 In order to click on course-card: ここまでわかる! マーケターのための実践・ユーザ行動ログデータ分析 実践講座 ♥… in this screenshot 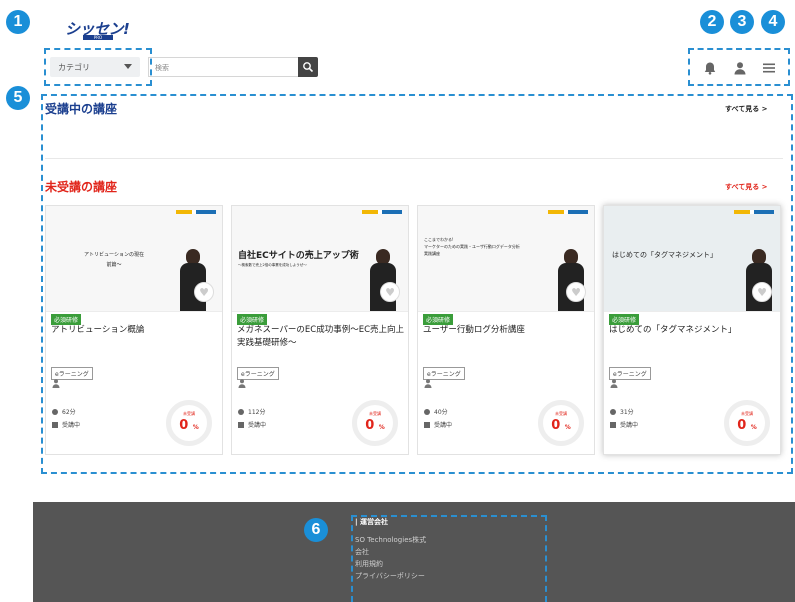, I will do `click(506, 330)`.